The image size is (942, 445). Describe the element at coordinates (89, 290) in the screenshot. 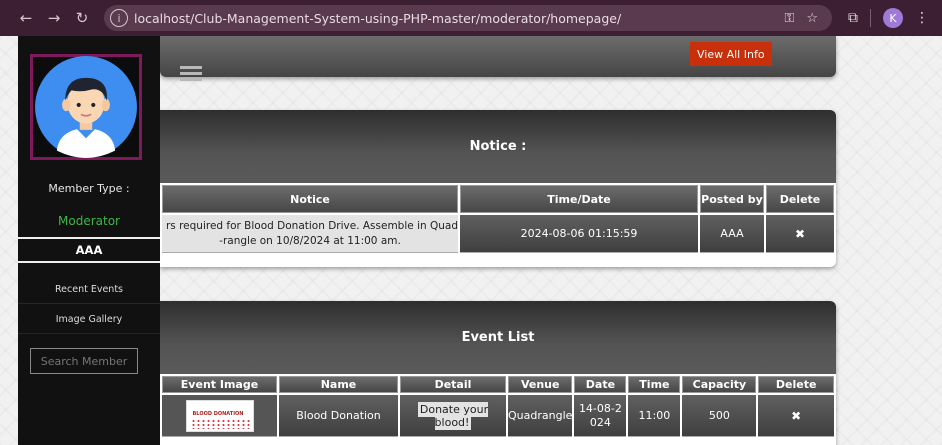

I see `sidebar-item-recent-events: Recent Events` at that location.